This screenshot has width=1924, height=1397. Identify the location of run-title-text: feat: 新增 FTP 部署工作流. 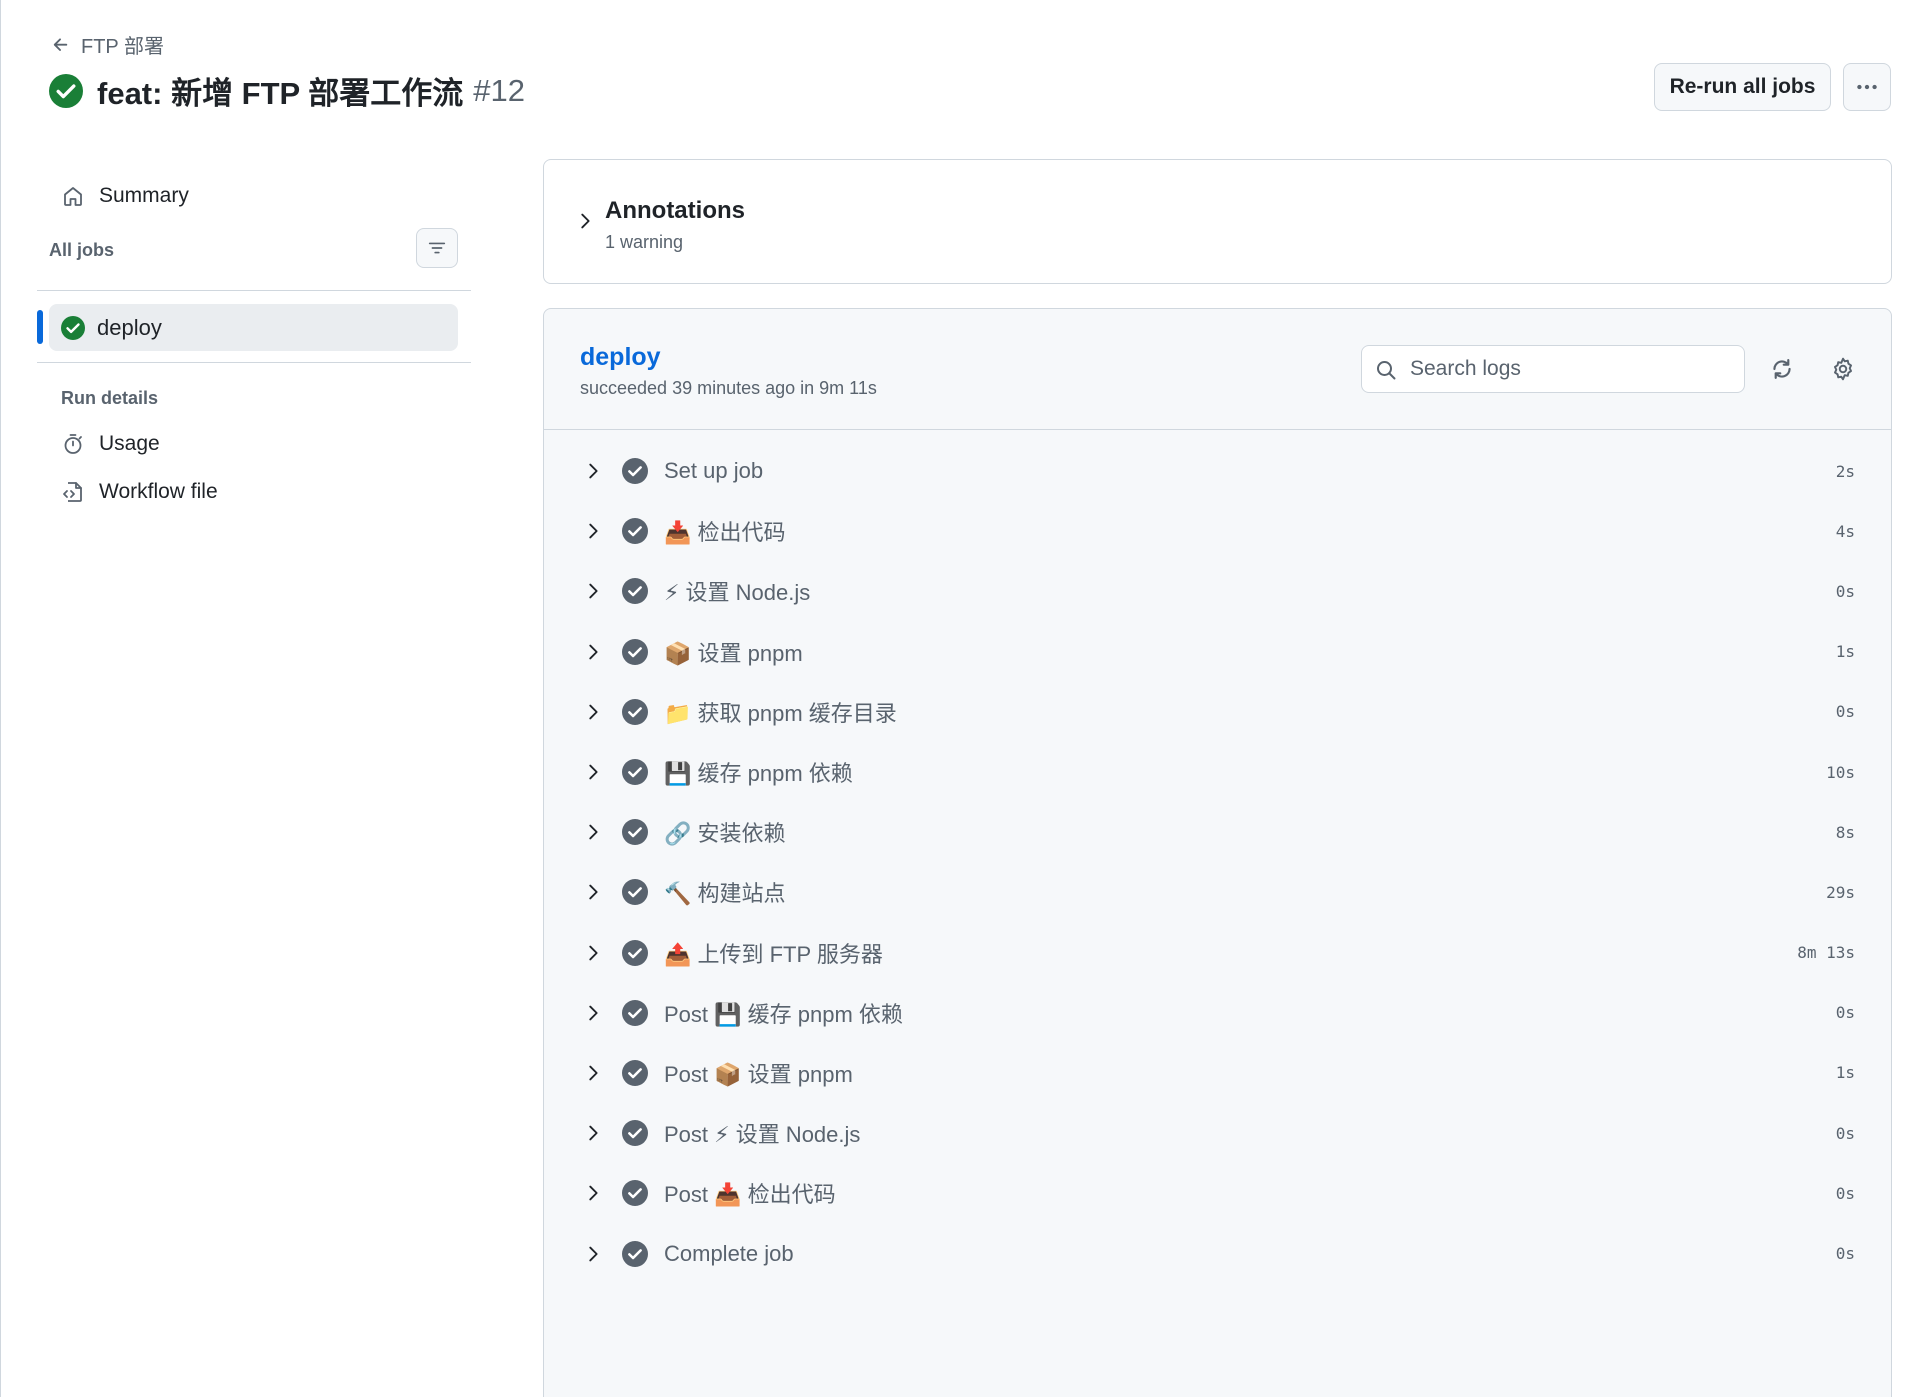
(280, 93).